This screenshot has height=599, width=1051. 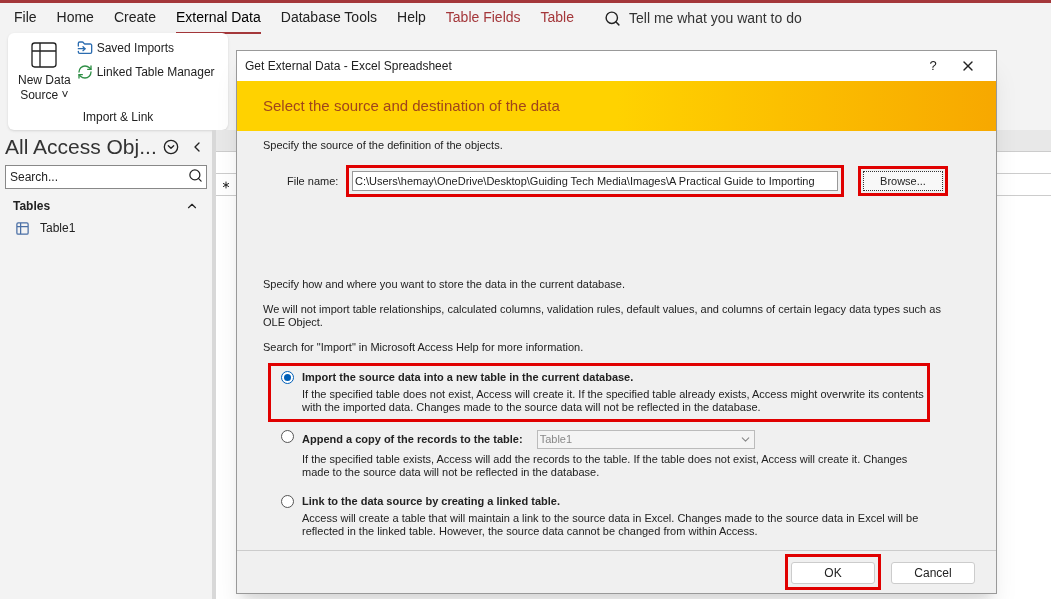 I want to click on dropdown-icon, so click(x=170, y=147).